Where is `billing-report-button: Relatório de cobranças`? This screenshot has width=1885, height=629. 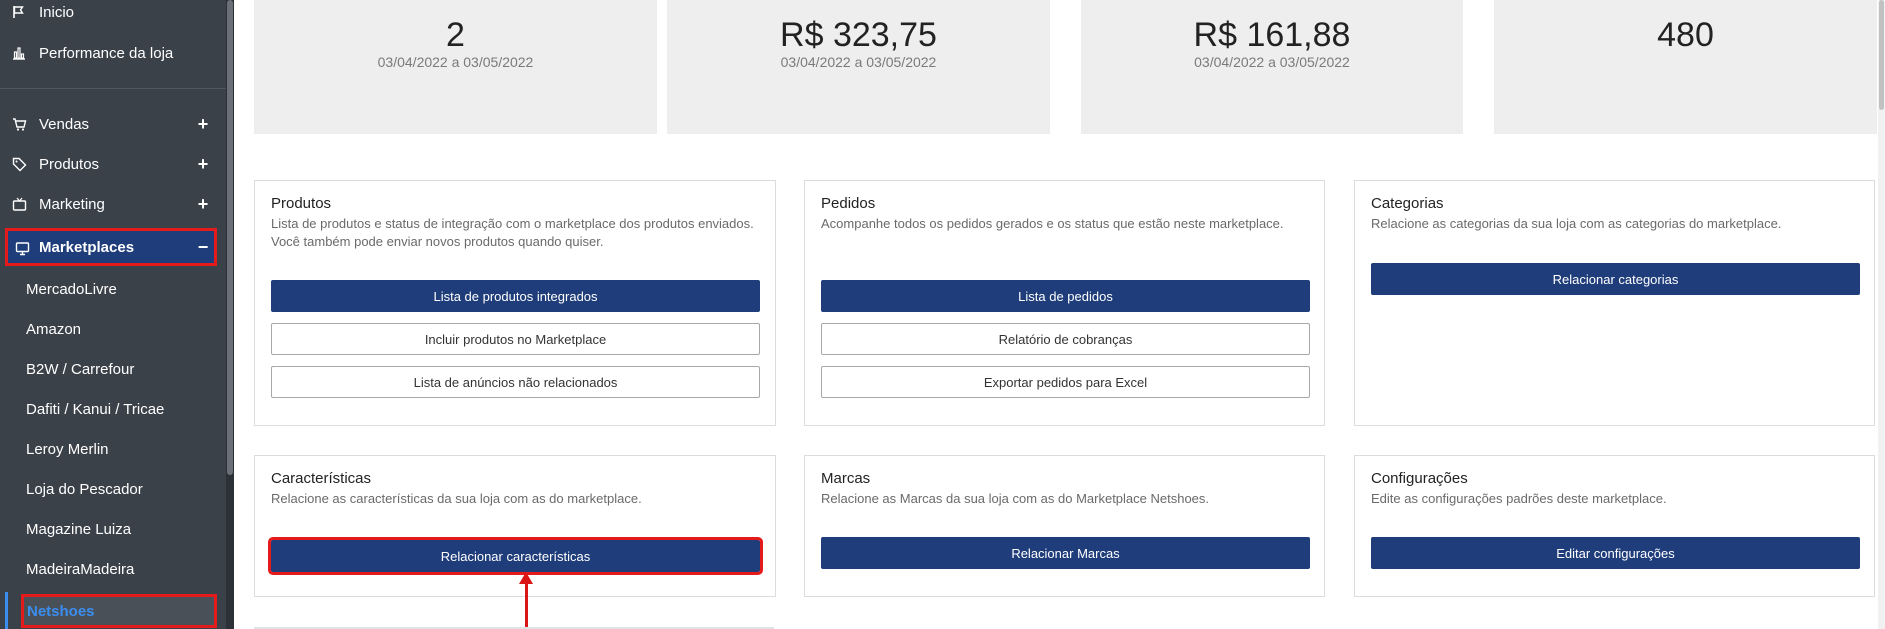 billing-report-button: Relatório de cobranças is located at coordinates (1065, 339).